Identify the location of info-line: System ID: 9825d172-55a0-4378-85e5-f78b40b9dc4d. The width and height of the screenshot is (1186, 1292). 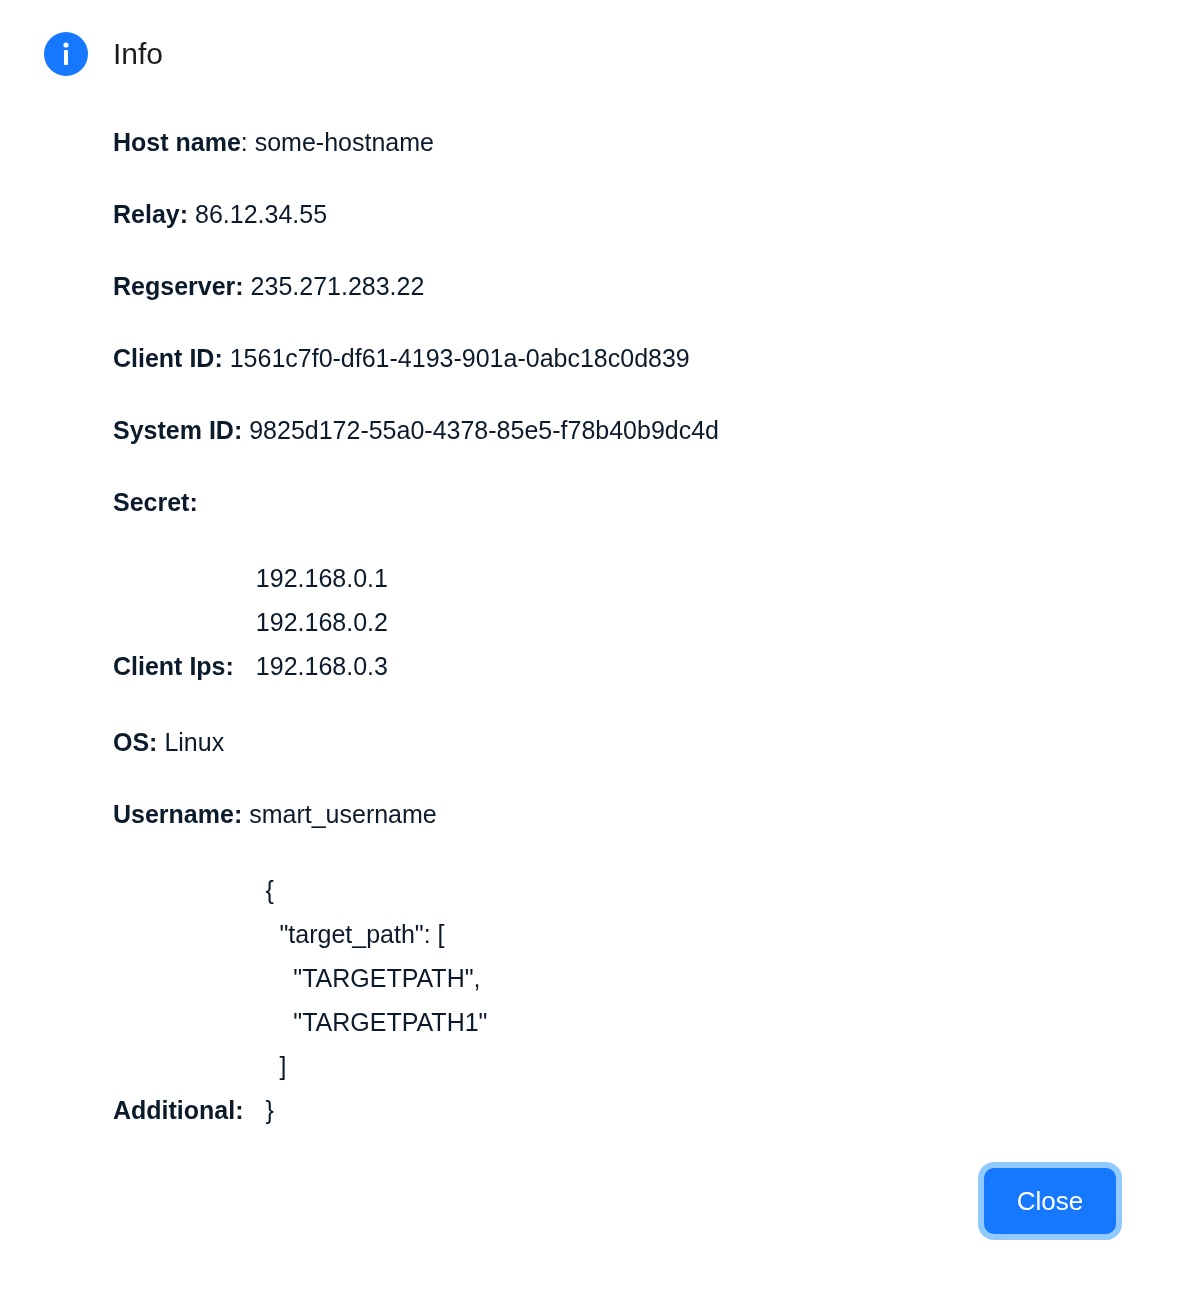
(417, 430).